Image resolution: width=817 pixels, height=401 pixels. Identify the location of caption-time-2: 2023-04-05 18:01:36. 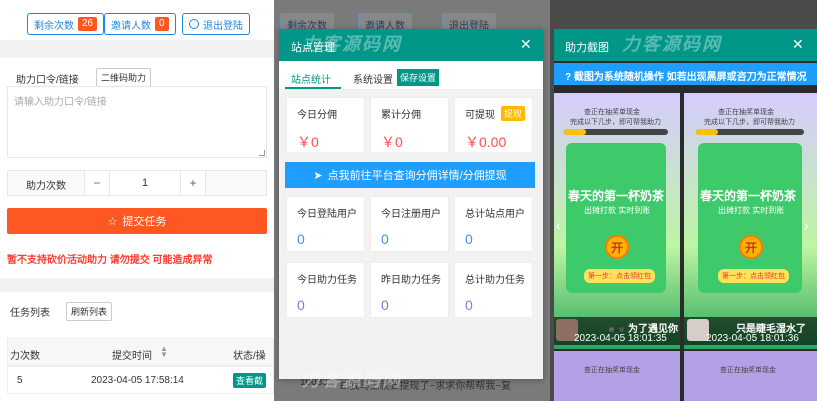
(752, 338).